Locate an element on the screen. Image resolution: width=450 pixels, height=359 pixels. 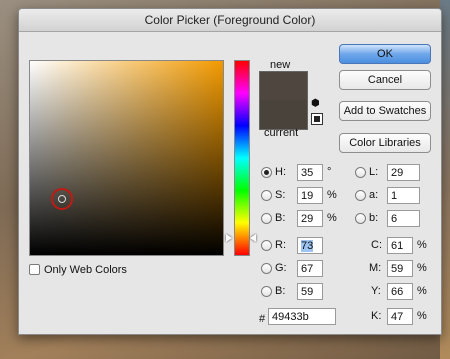
black-unit: % is located at coordinates (422, 316).